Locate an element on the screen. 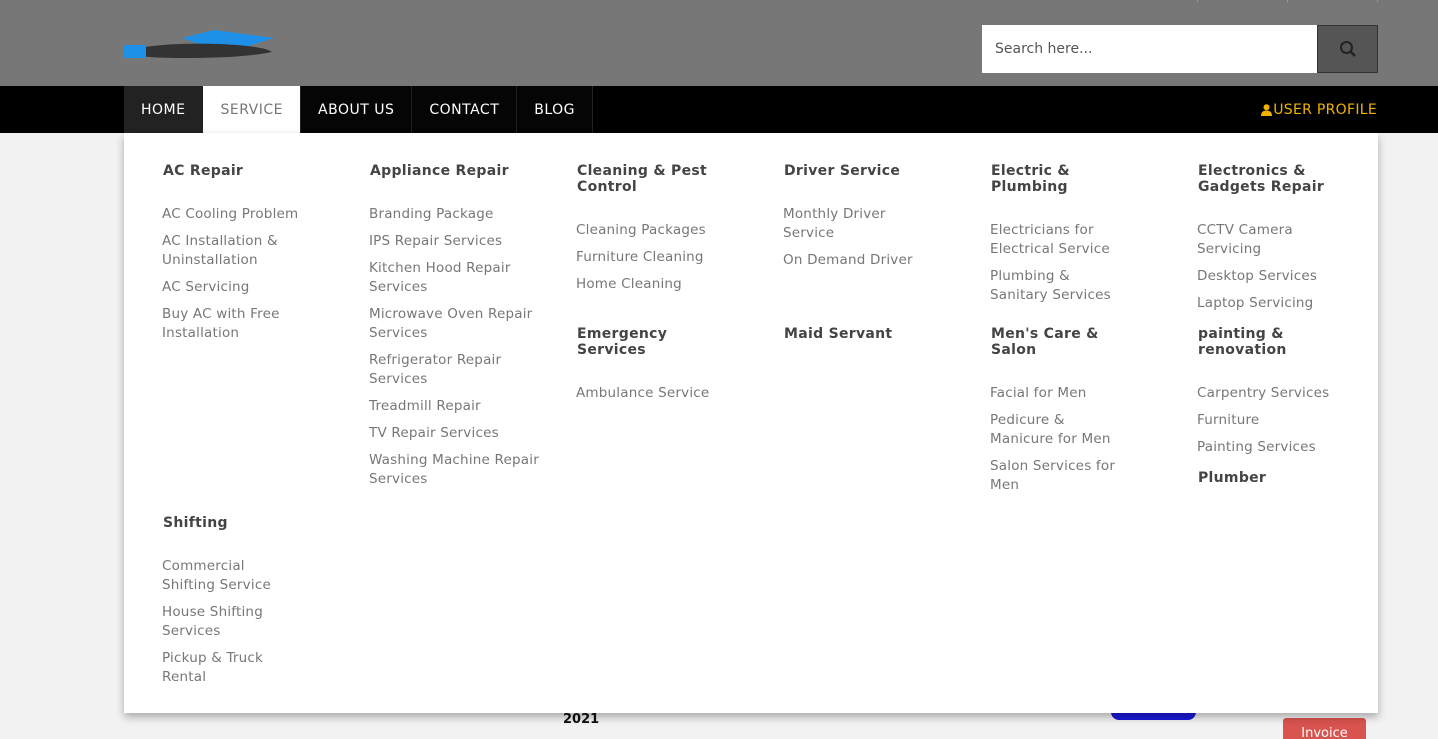 The height and width of the screenshot is (739, 1438). menu-category: AC Repair is located at coordinates (248, 171).